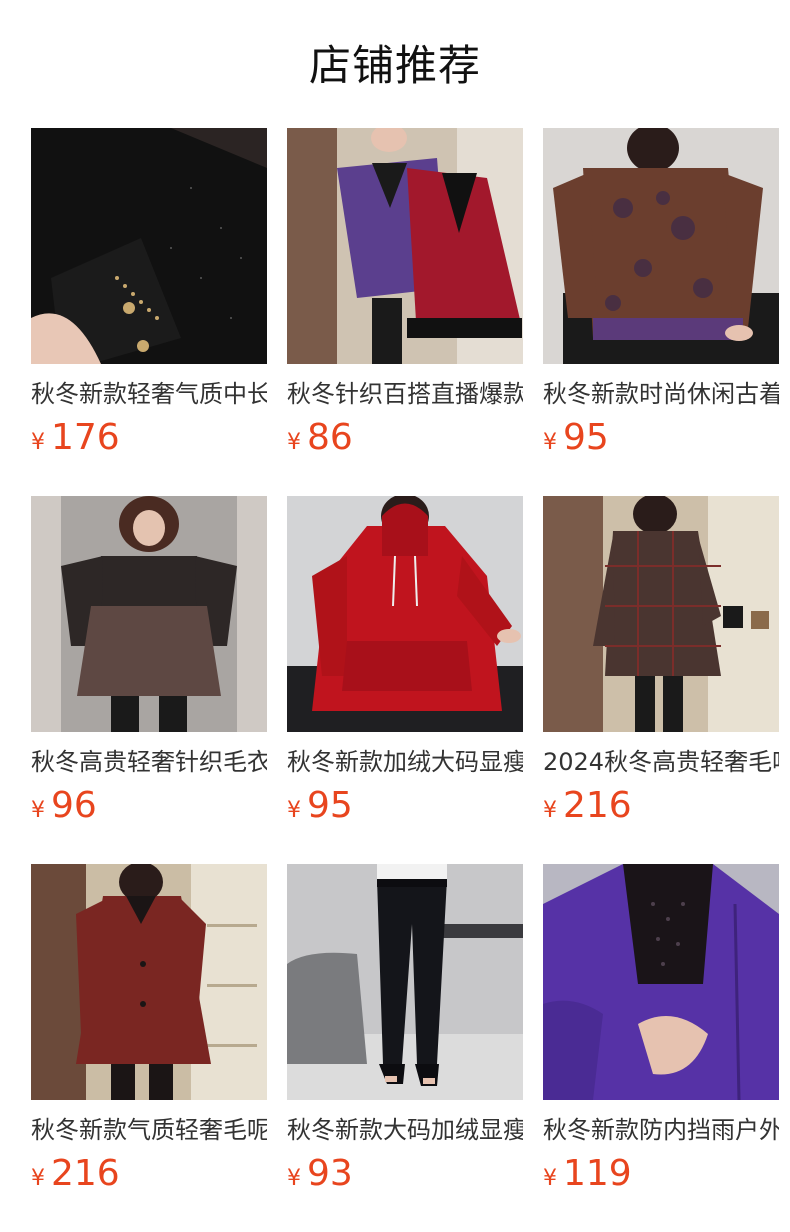 The width and height of the screenshot is (790, 1232). I want to click on product-price: ¥176, so click(149, 438).